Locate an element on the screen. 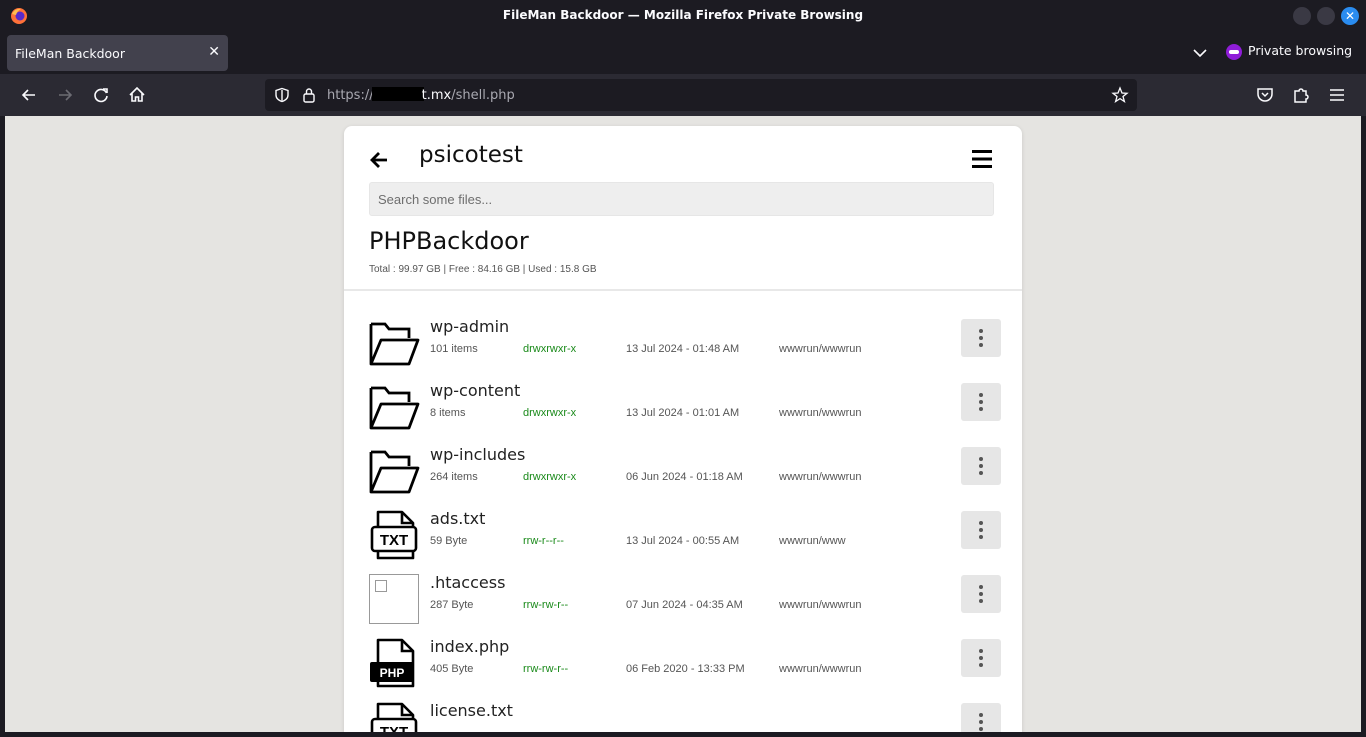 Image resolution: width=1366 pixels, height=737 pixels. file-name: wp-content is located at coordinates (475, 390).